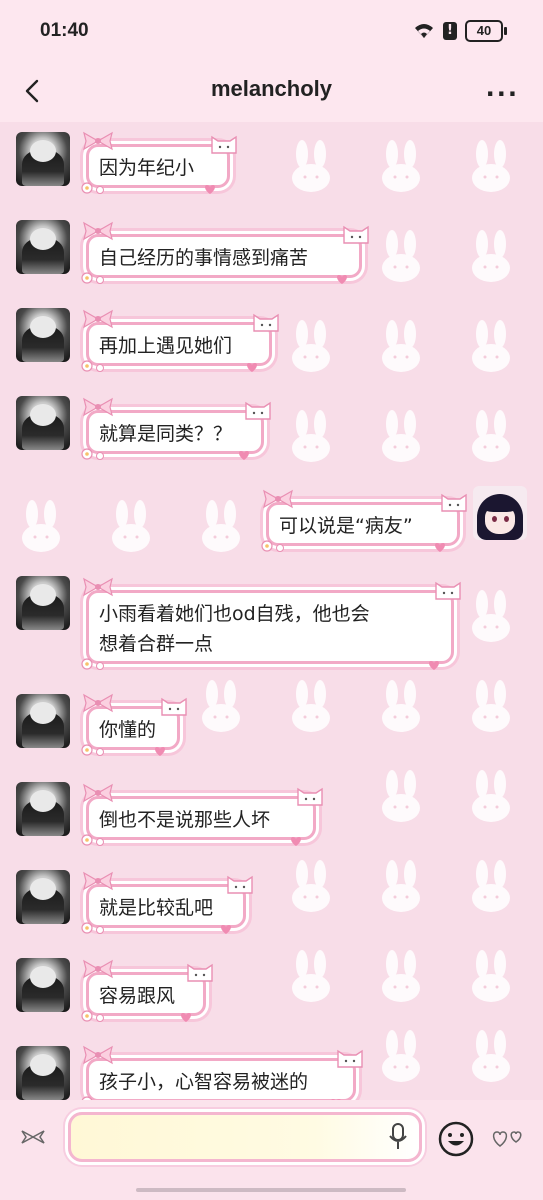  I want to click on message-bubble: 小雨看着她们也od自残，他也会 想着合群一点, so click(271, 623).